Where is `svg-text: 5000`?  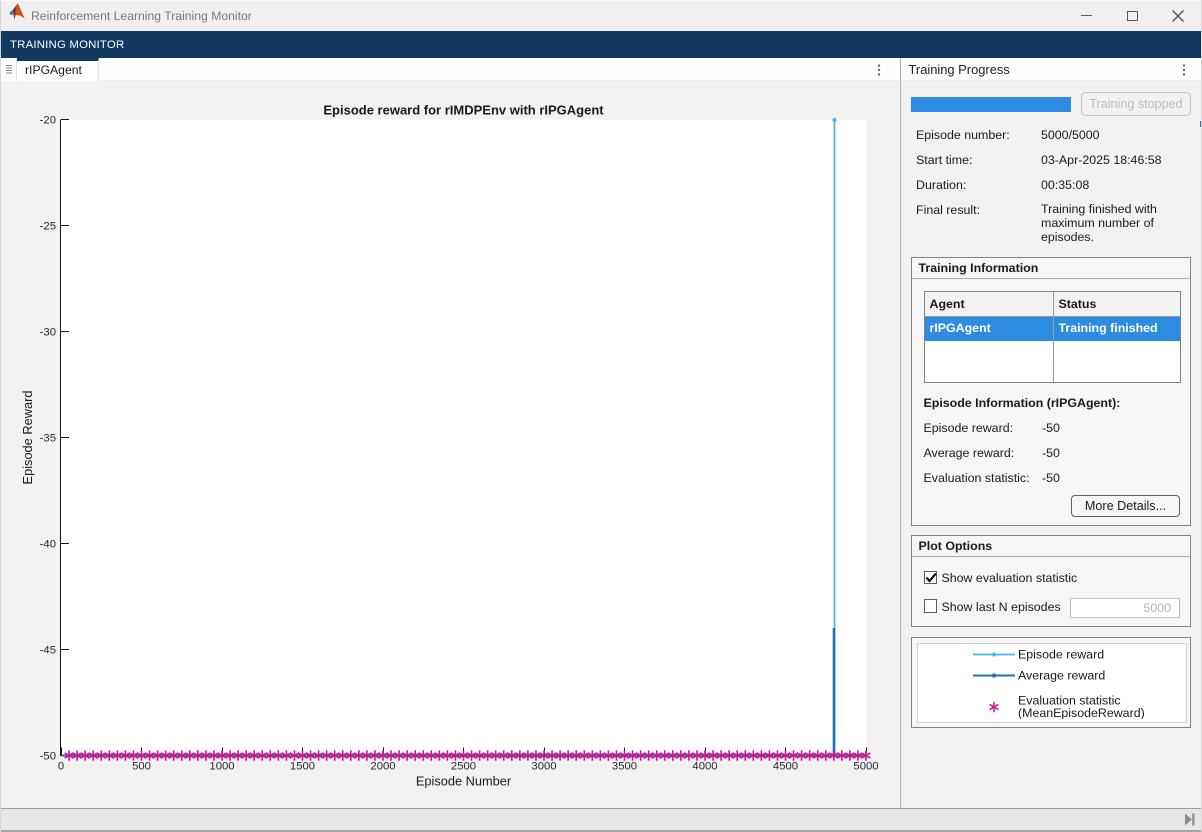 svg-text: 5000 is located at coordinates (865, 767).